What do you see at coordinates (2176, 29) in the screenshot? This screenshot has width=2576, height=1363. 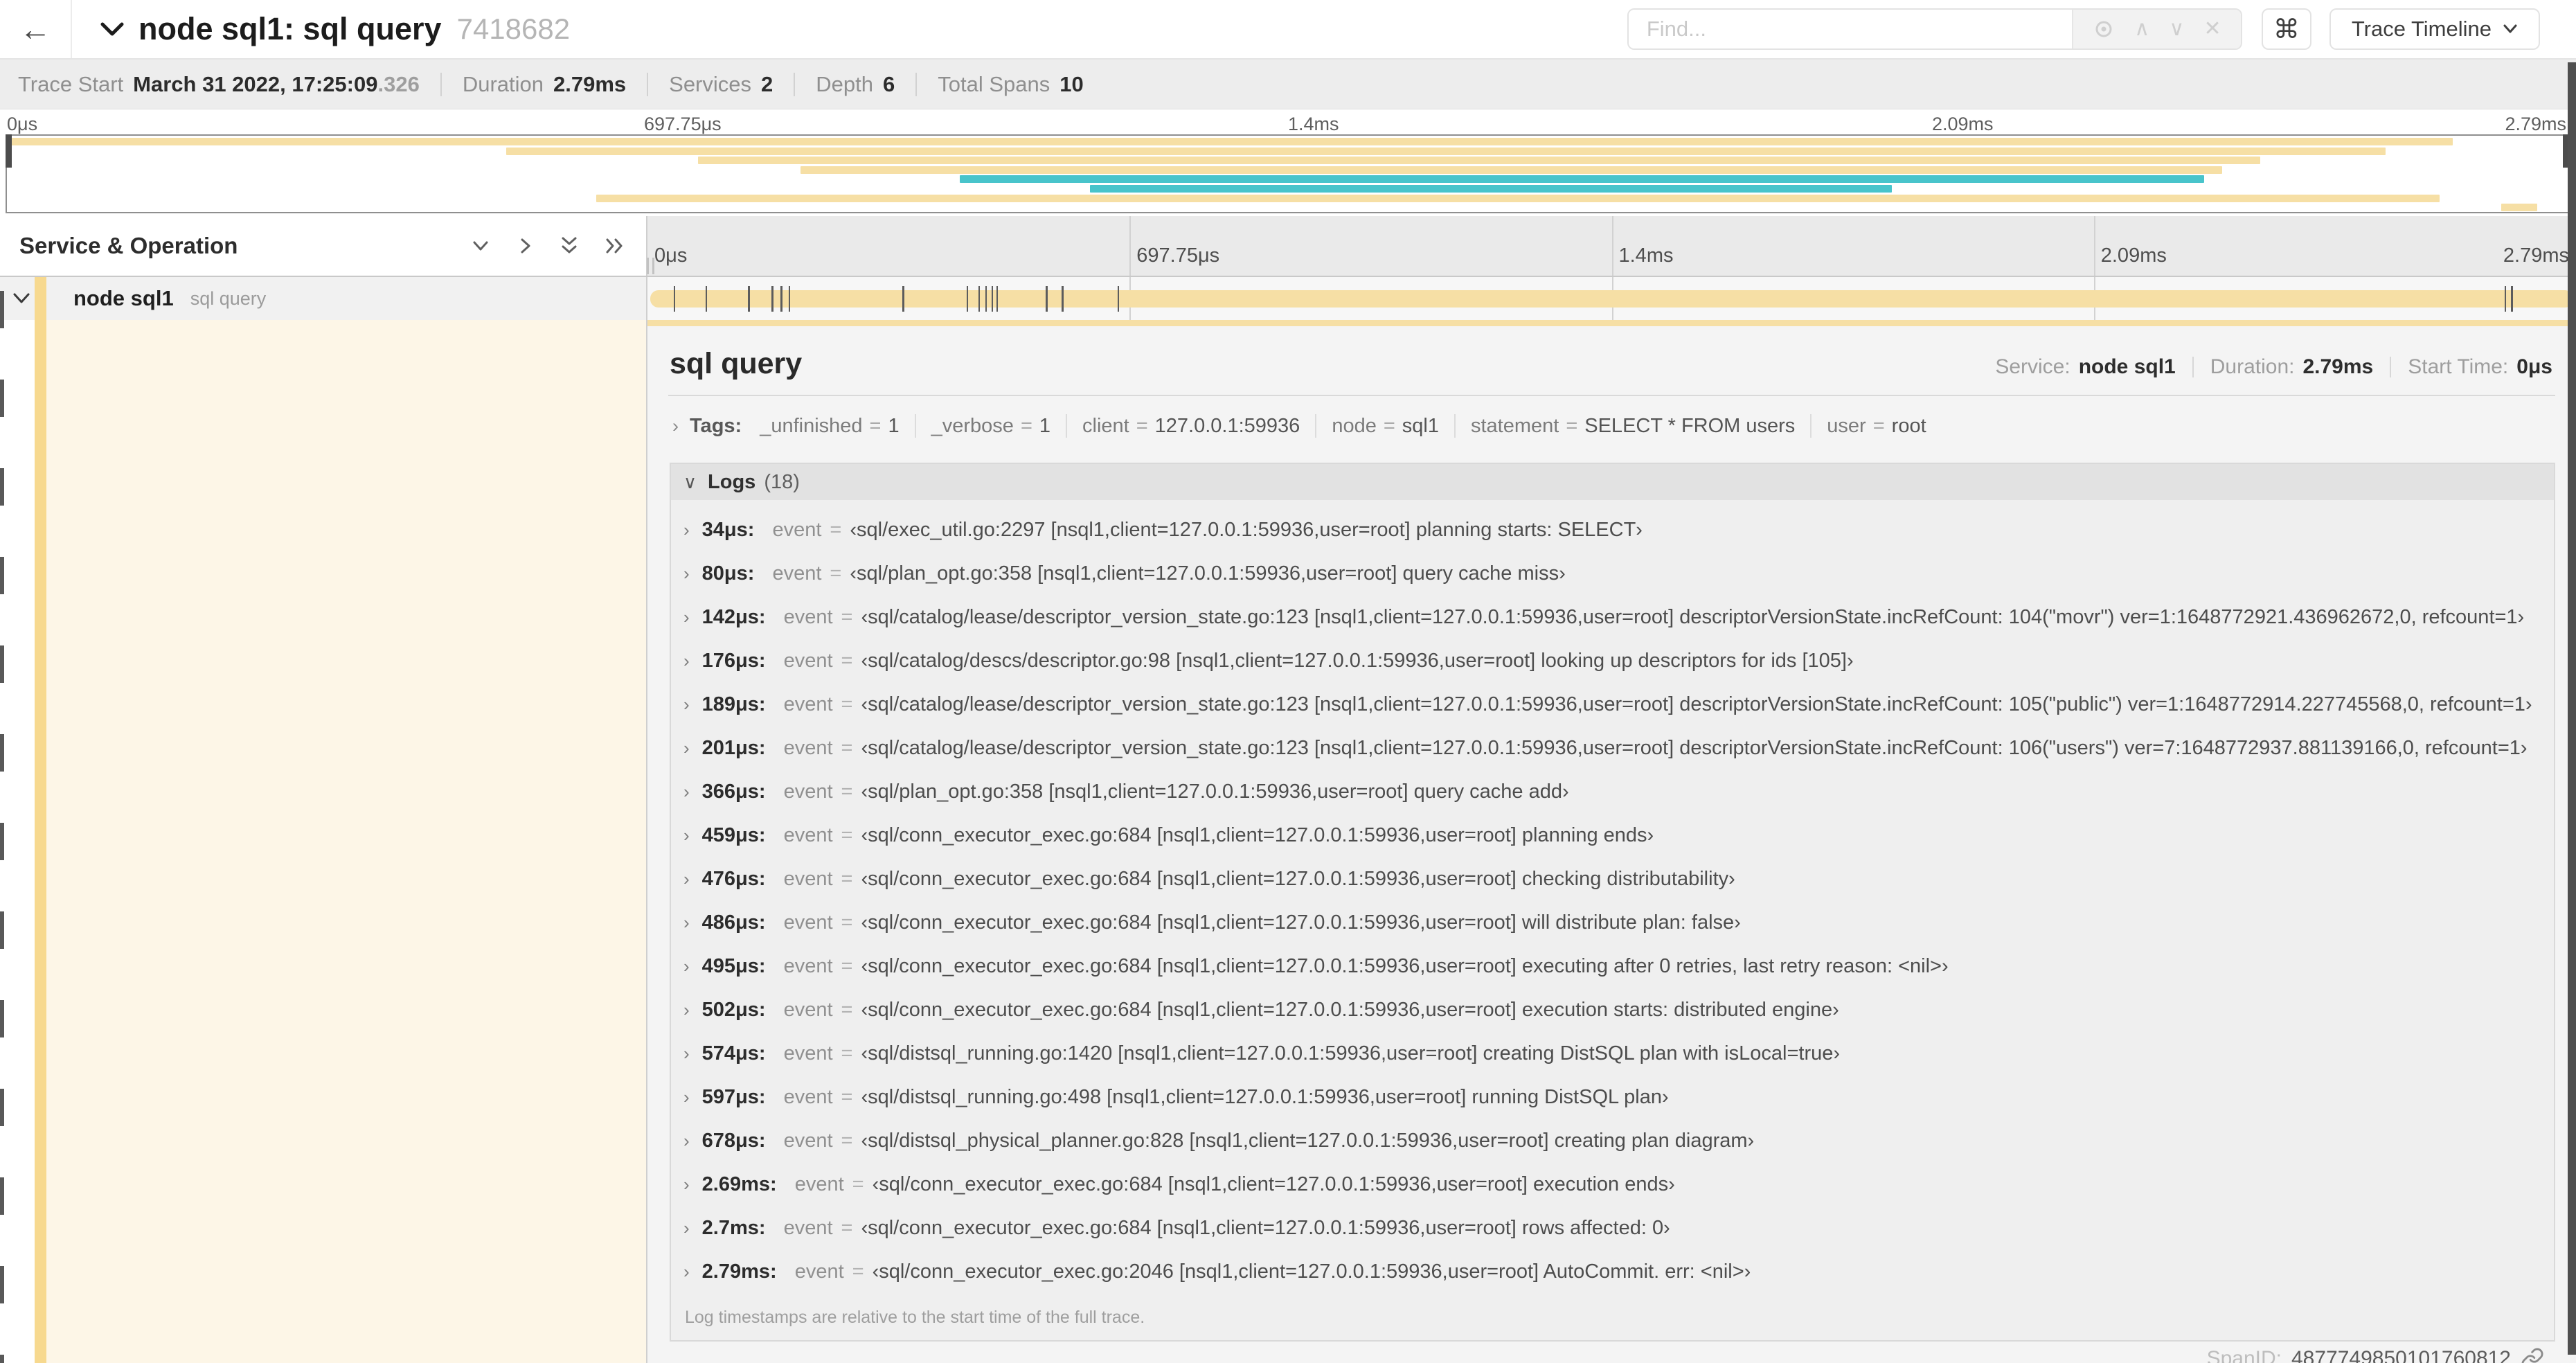 I see `next-result-icon: ∨` at bounding box center [2176, 29].